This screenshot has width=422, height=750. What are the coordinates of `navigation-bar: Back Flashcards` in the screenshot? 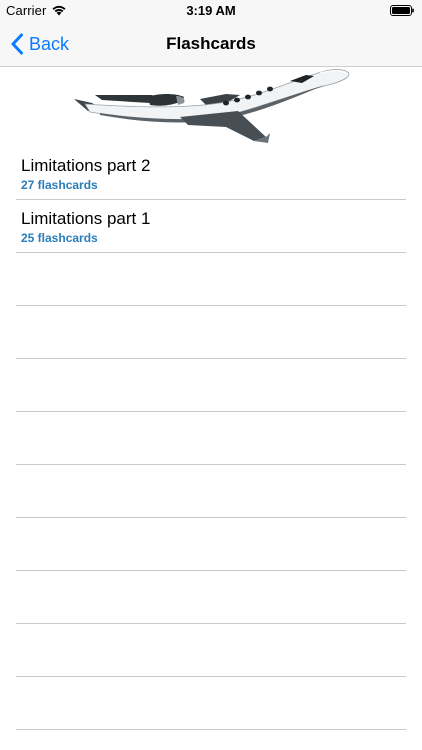 It's located at (211, 44).